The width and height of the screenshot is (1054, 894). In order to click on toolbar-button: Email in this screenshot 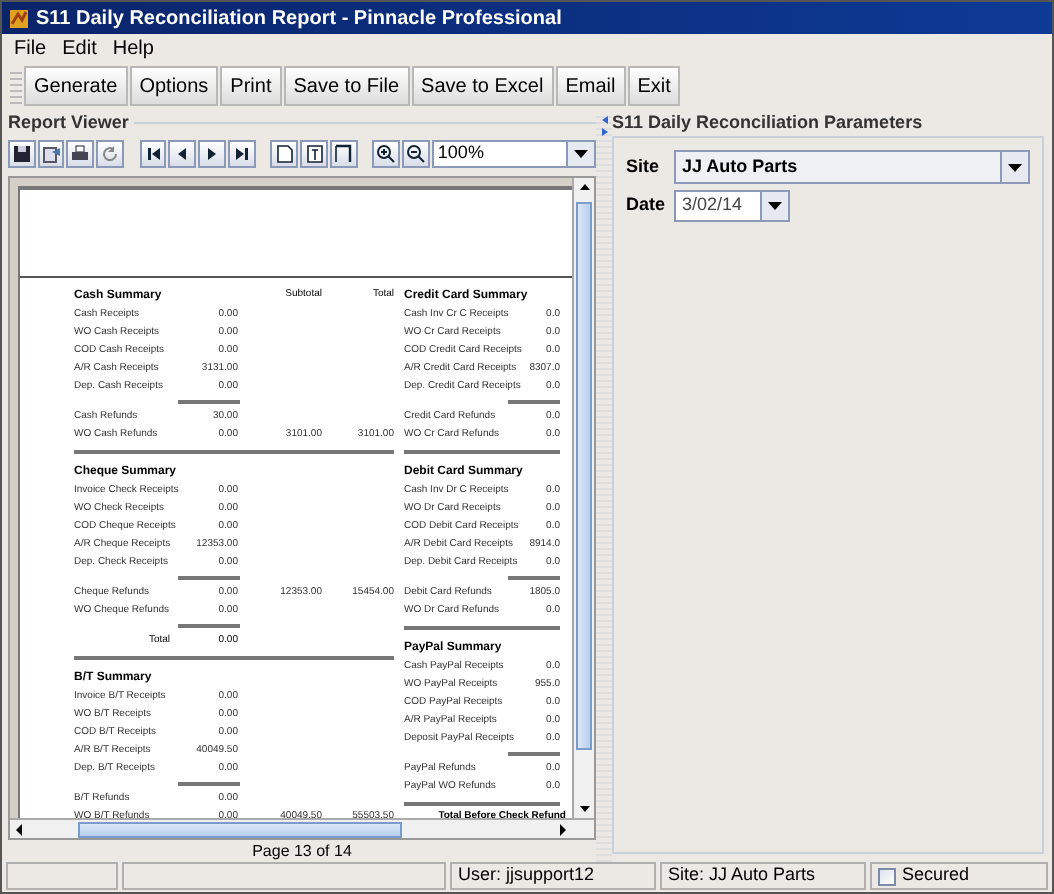, I will do `click(590, 86)`.